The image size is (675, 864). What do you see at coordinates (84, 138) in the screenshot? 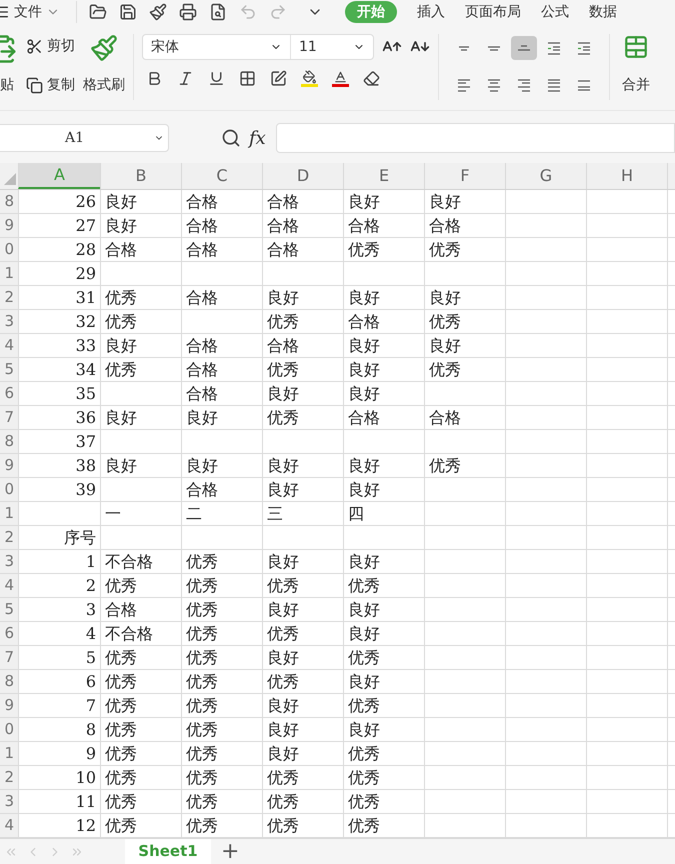
I see `name-box: A1` at bounding box center [84, 138].